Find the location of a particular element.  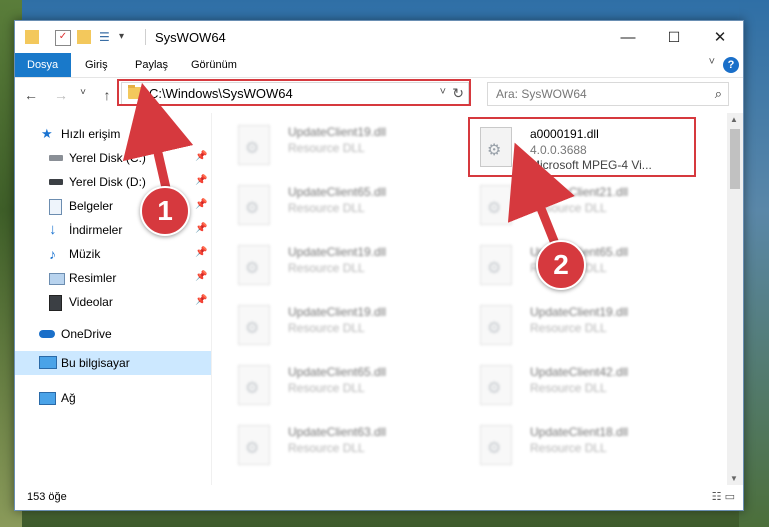

step-2-badge: 2 is located at coordinates (561, 265).